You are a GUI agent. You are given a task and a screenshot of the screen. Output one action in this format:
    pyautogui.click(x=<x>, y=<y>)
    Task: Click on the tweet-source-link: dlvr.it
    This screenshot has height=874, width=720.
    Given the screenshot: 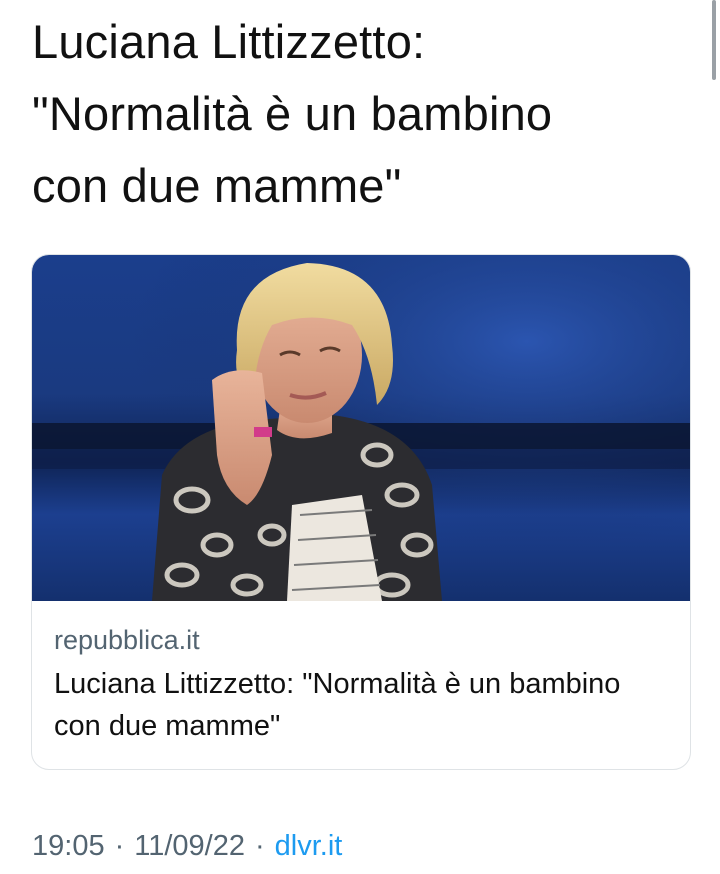 What is the action you would take?
    pyautogui.click(x=309, y=846)
    